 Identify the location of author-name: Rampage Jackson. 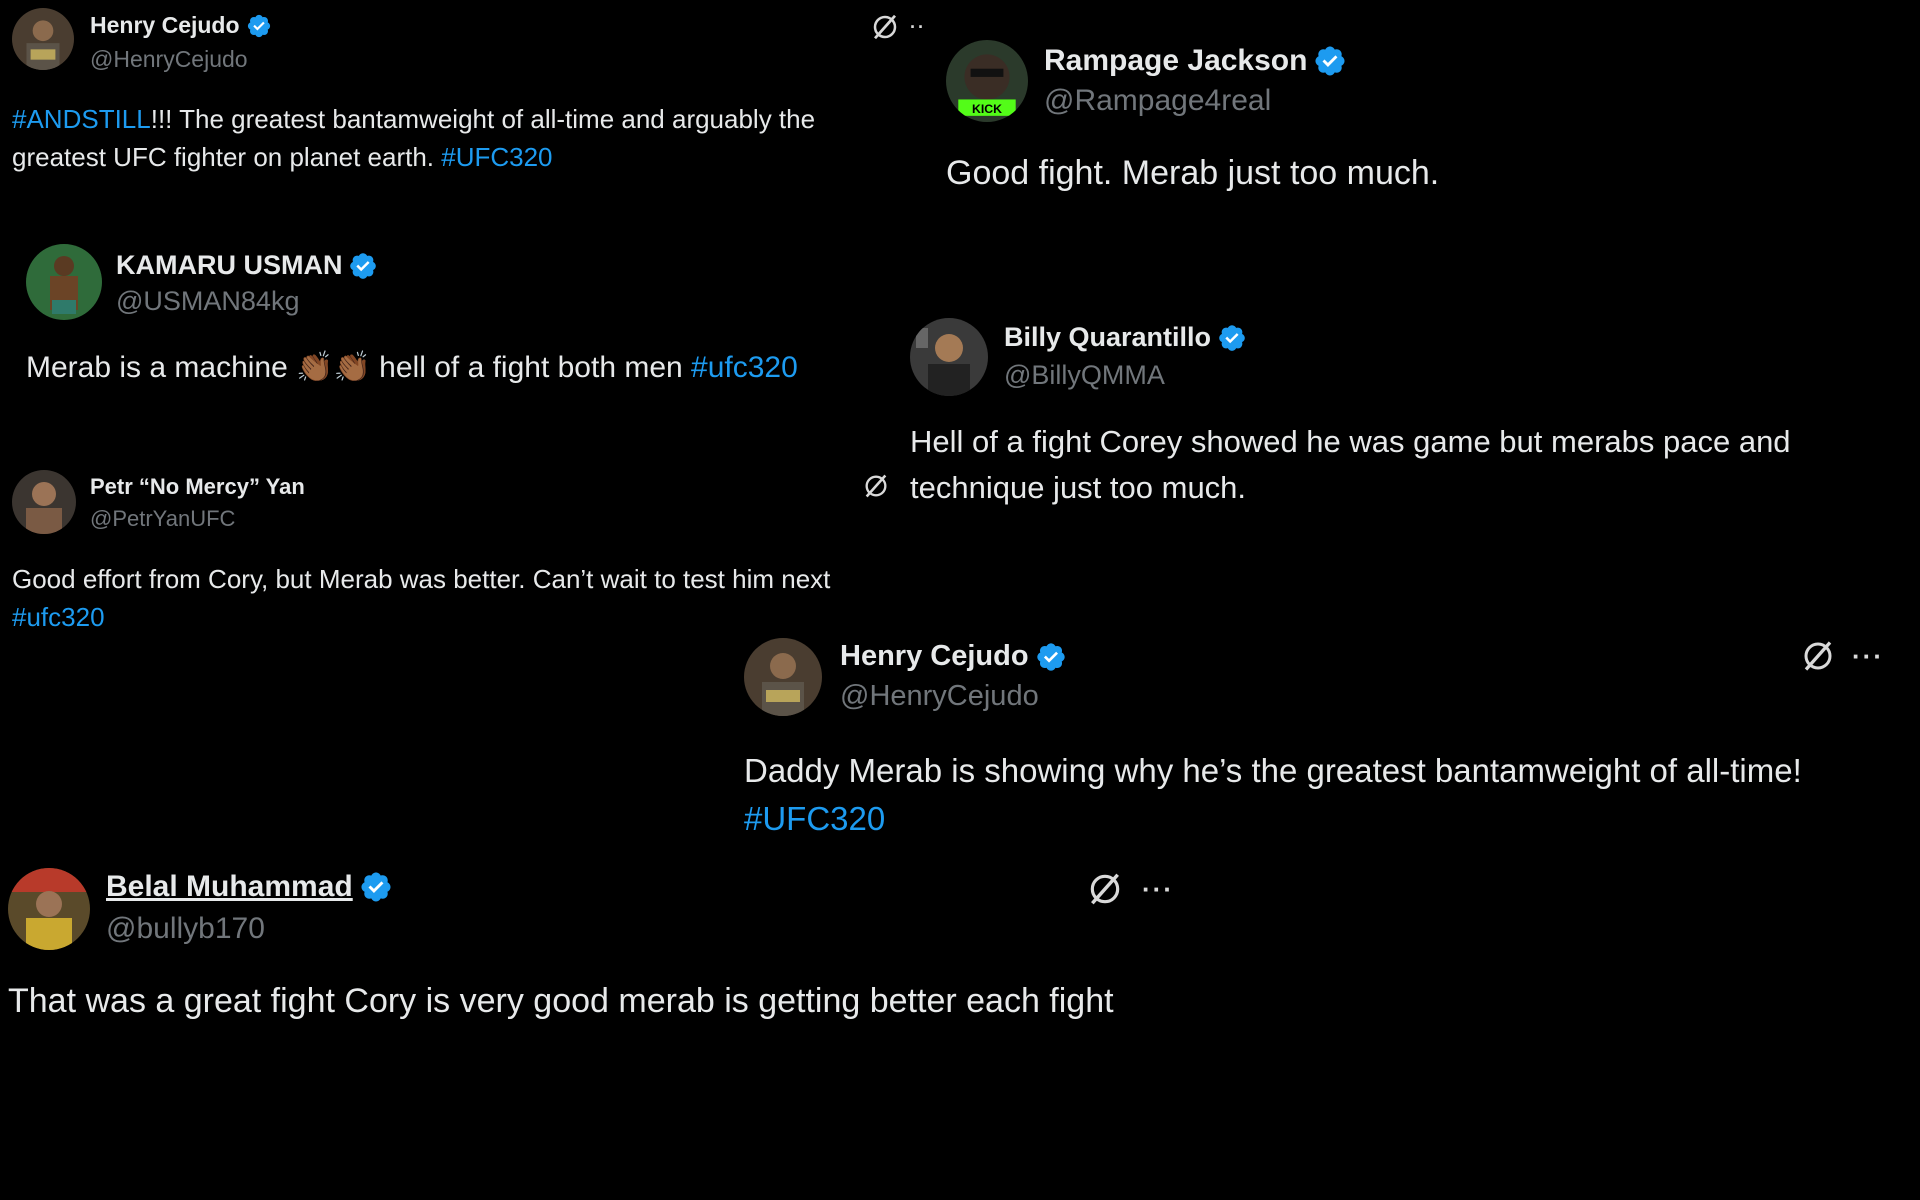
(1175, 61).